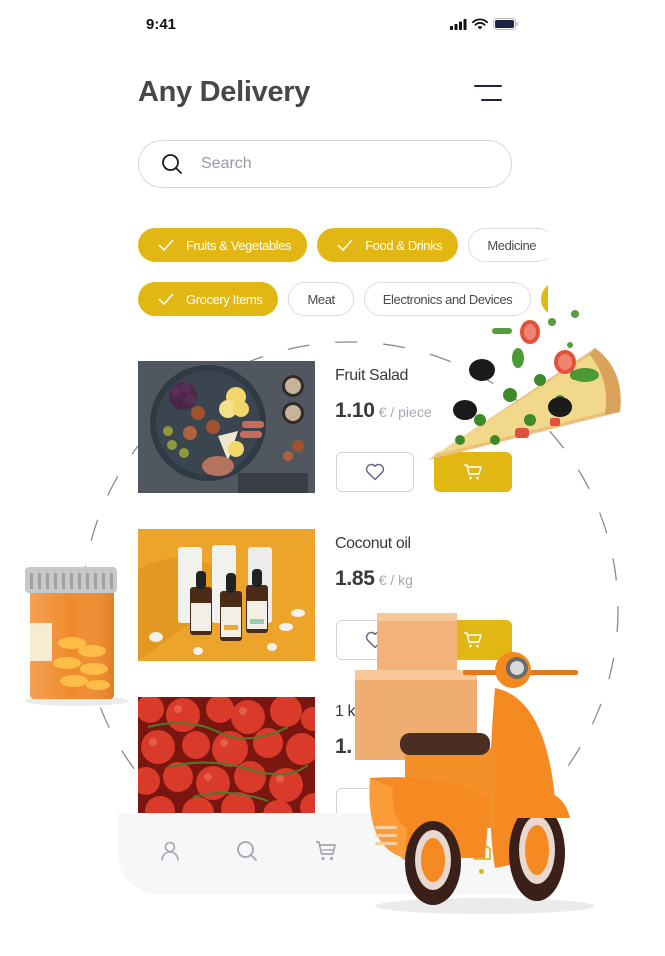 Image resolution: width=665 pixels, height=956 pixels. I want to click on pill-bottle-illustration, so click(77, 636).